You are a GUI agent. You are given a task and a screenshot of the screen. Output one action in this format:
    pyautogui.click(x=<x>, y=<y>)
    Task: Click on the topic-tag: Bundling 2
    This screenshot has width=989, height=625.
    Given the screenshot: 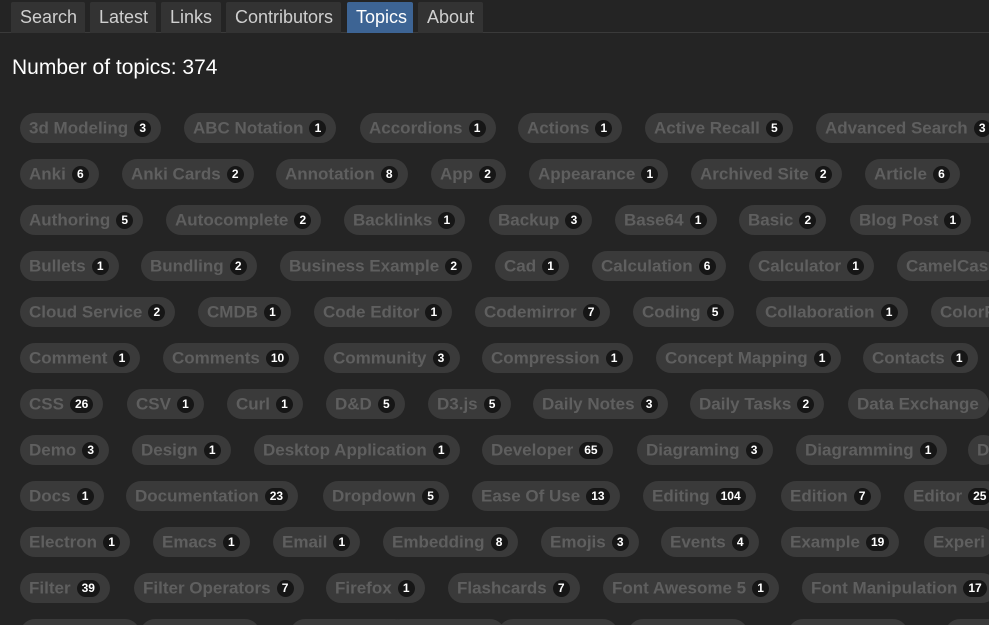 What is the action you would take?
    pyautogui.click(x=199, y=266)
    